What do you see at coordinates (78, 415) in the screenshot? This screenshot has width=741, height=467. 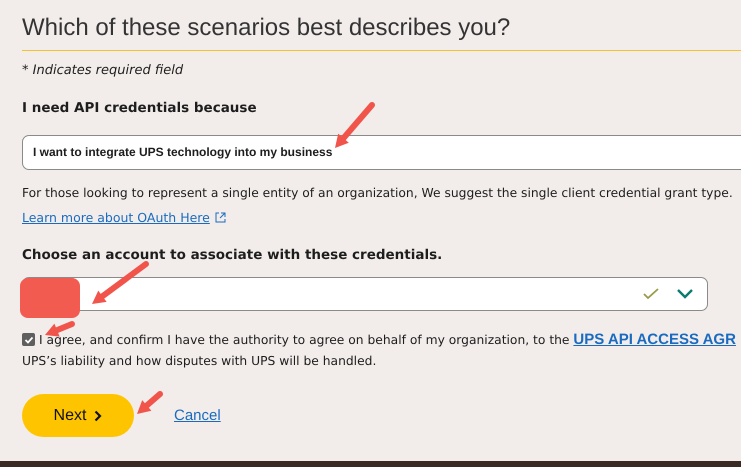 I see `next-button: Next` at bounding box center [78, 415].